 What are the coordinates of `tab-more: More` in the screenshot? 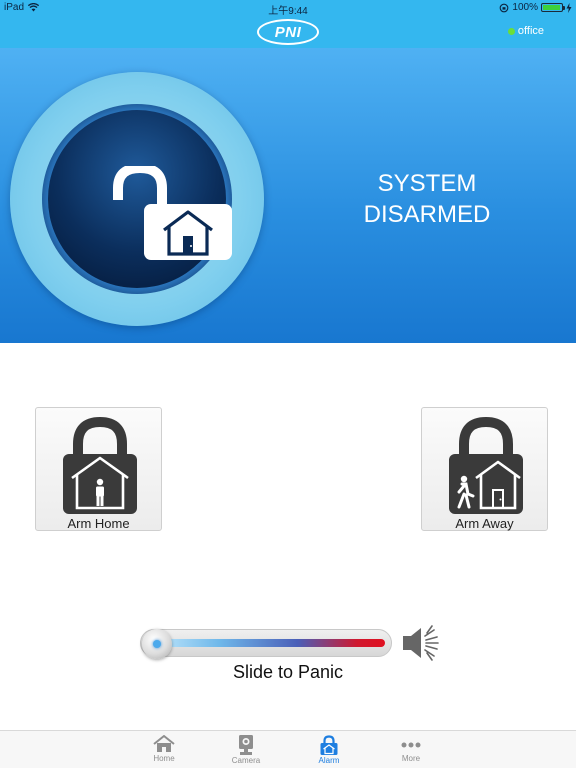 It's located at (411, 750).